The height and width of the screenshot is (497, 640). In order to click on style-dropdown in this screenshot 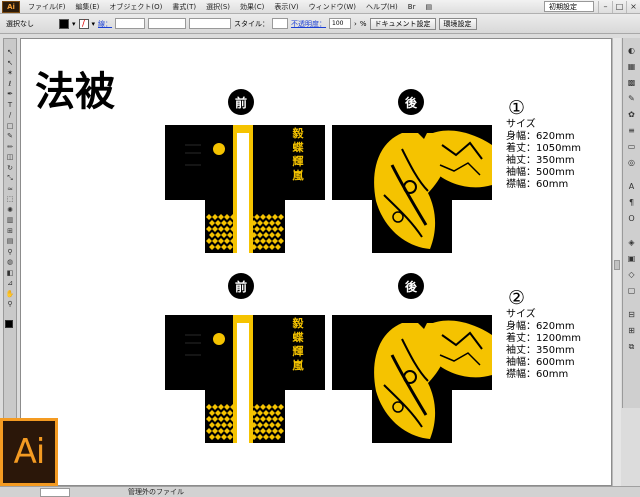, I will do `click(280, 23)`.